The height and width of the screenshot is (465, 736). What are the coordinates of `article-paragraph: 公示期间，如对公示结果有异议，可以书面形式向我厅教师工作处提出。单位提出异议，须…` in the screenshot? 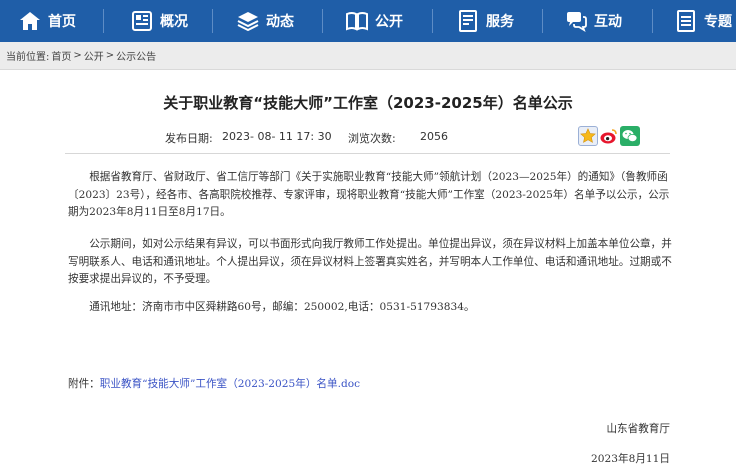 It's located at (370, 261).